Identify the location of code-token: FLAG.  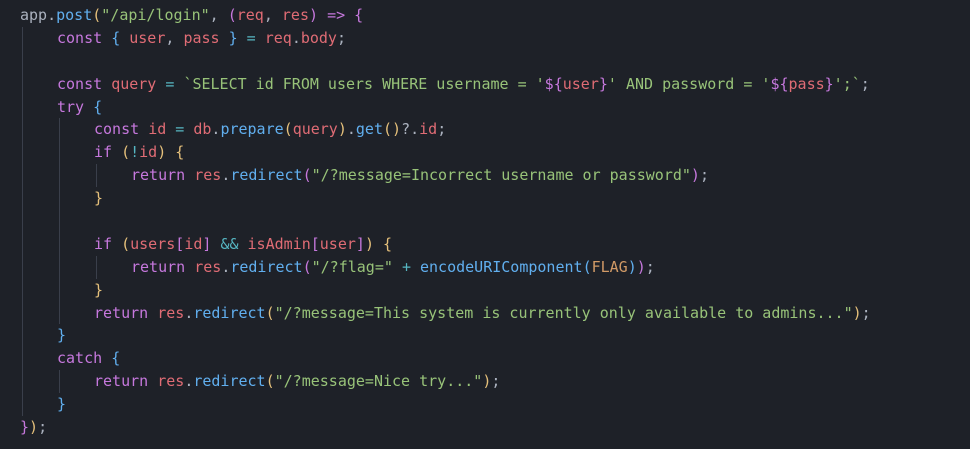
(609, 266).